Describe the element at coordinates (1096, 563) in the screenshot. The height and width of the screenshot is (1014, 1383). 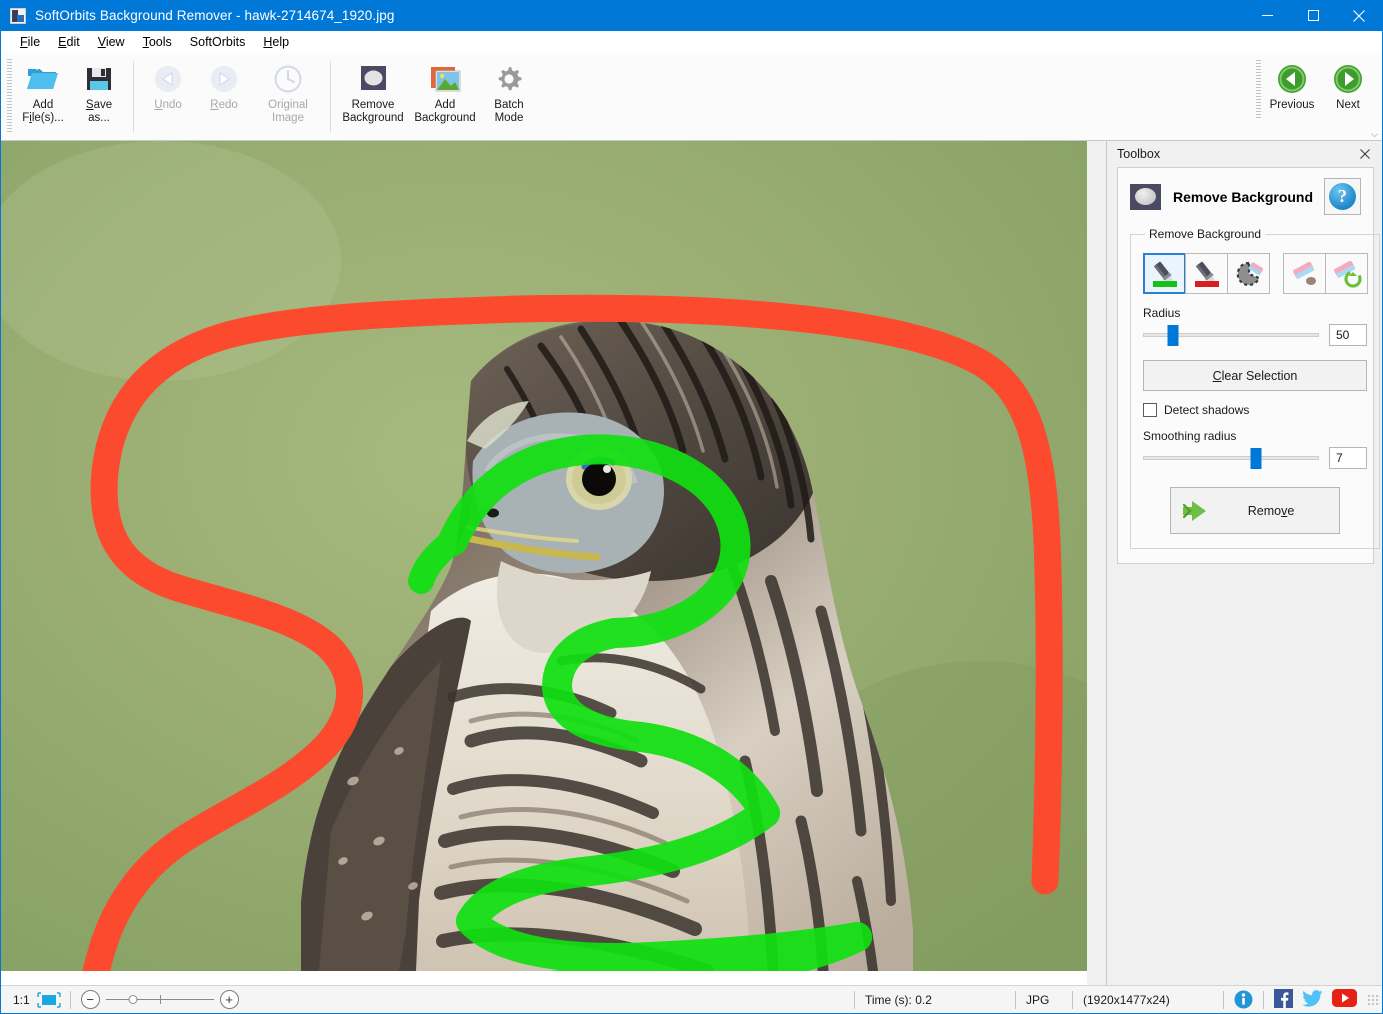
I see `canvas-panel-gap` at that location.